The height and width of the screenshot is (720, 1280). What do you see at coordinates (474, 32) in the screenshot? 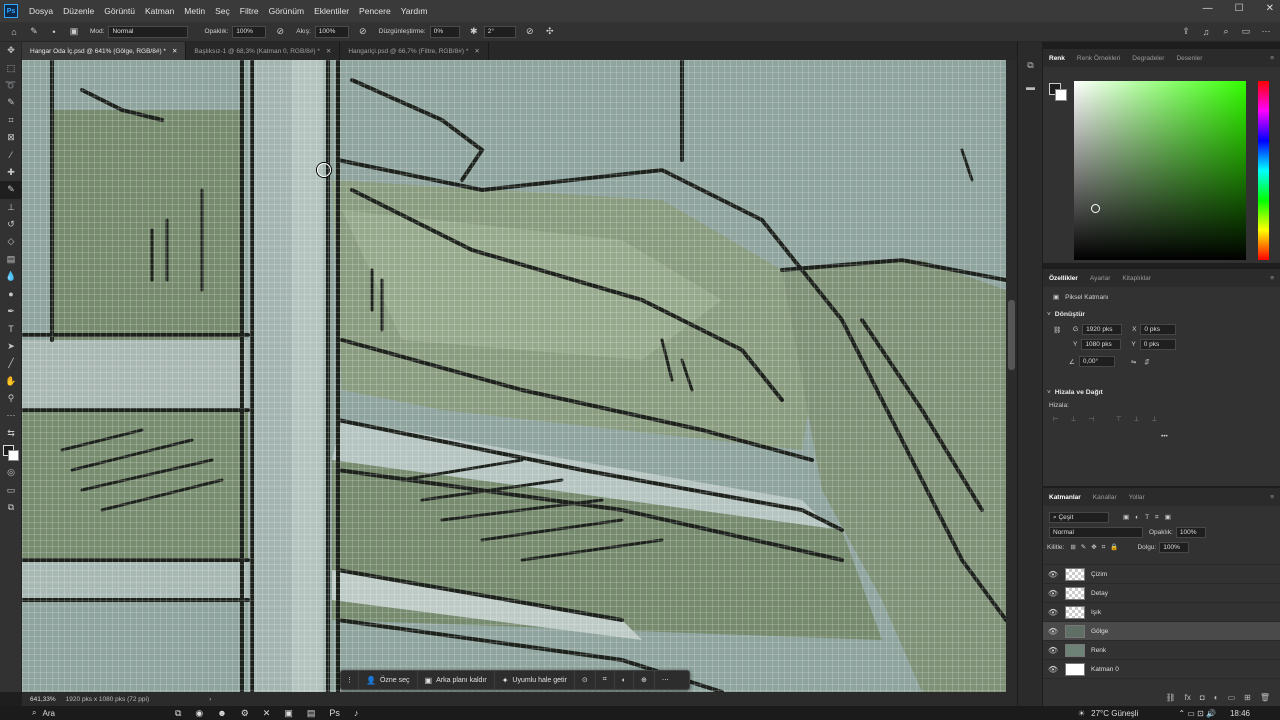
I see `gear-icon: ✱` at bounding box center [474, 32].